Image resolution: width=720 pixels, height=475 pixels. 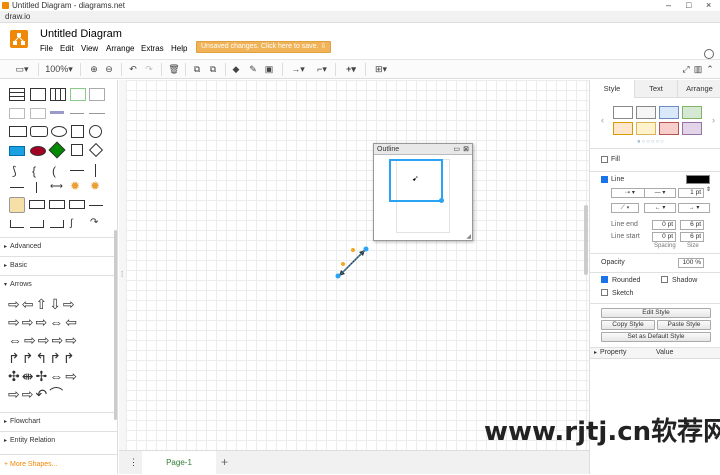 I want to click on swatch-prev-icon: ‹, so click(x=602, y=120).